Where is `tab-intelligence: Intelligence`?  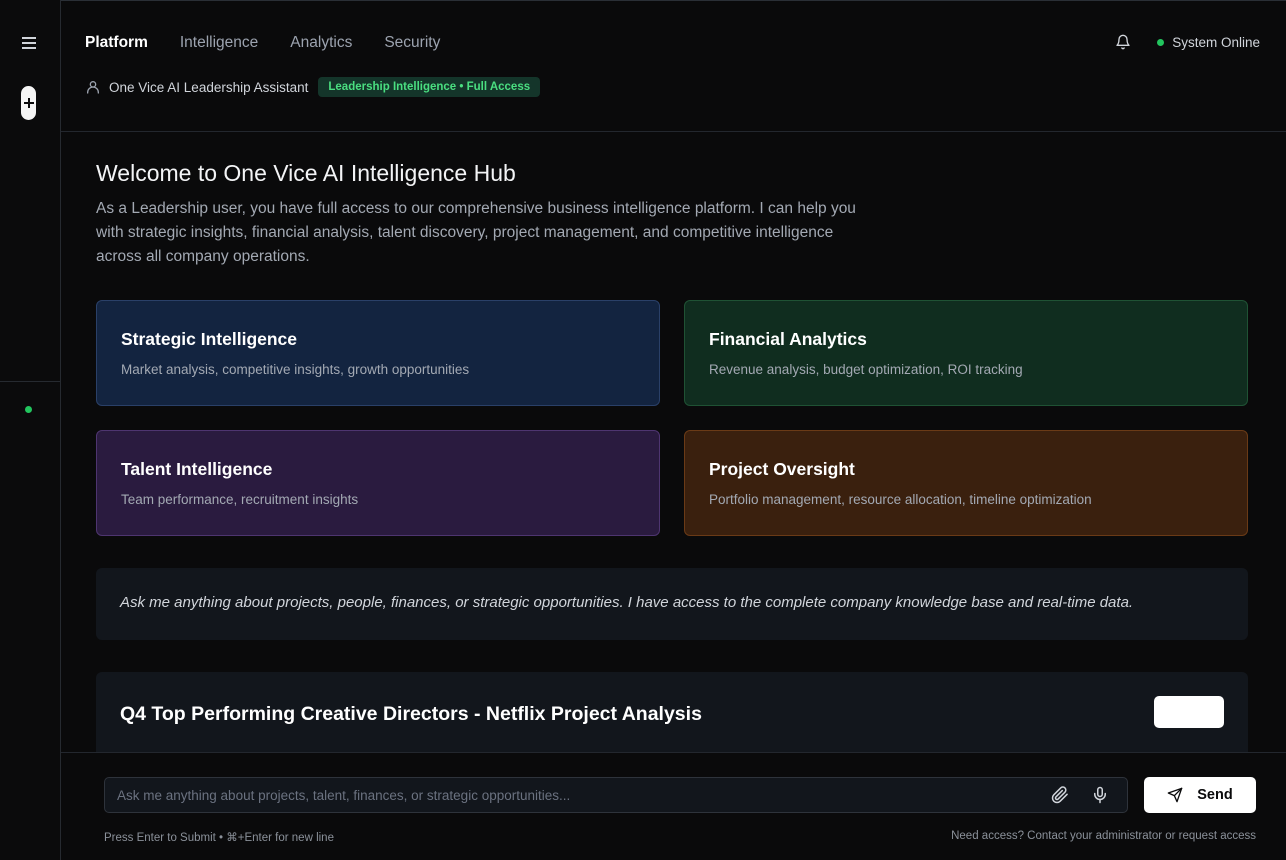
tab-intelligence: Intelligence is located at coordinates (219, 43).